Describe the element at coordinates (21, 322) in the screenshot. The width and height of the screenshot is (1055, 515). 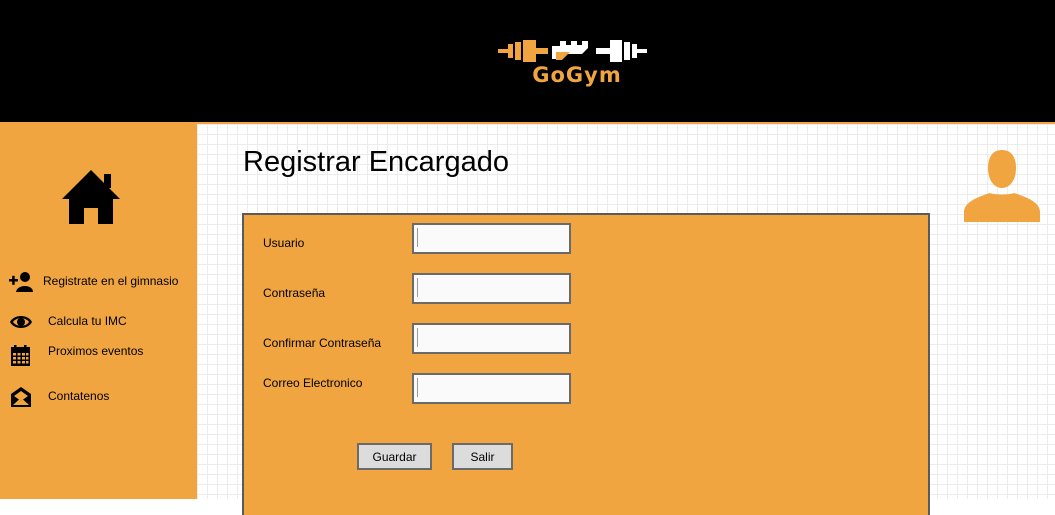
I see `eye-icon` at that location.